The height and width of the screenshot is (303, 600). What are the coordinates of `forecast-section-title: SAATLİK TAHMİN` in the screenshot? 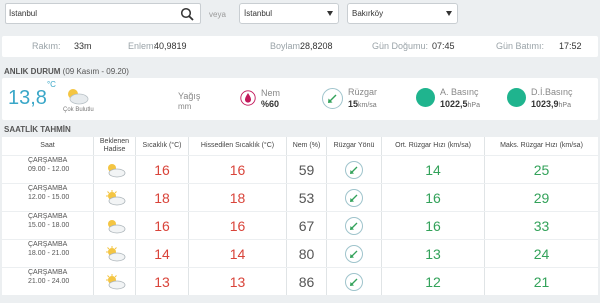 It's located at (37, 129).